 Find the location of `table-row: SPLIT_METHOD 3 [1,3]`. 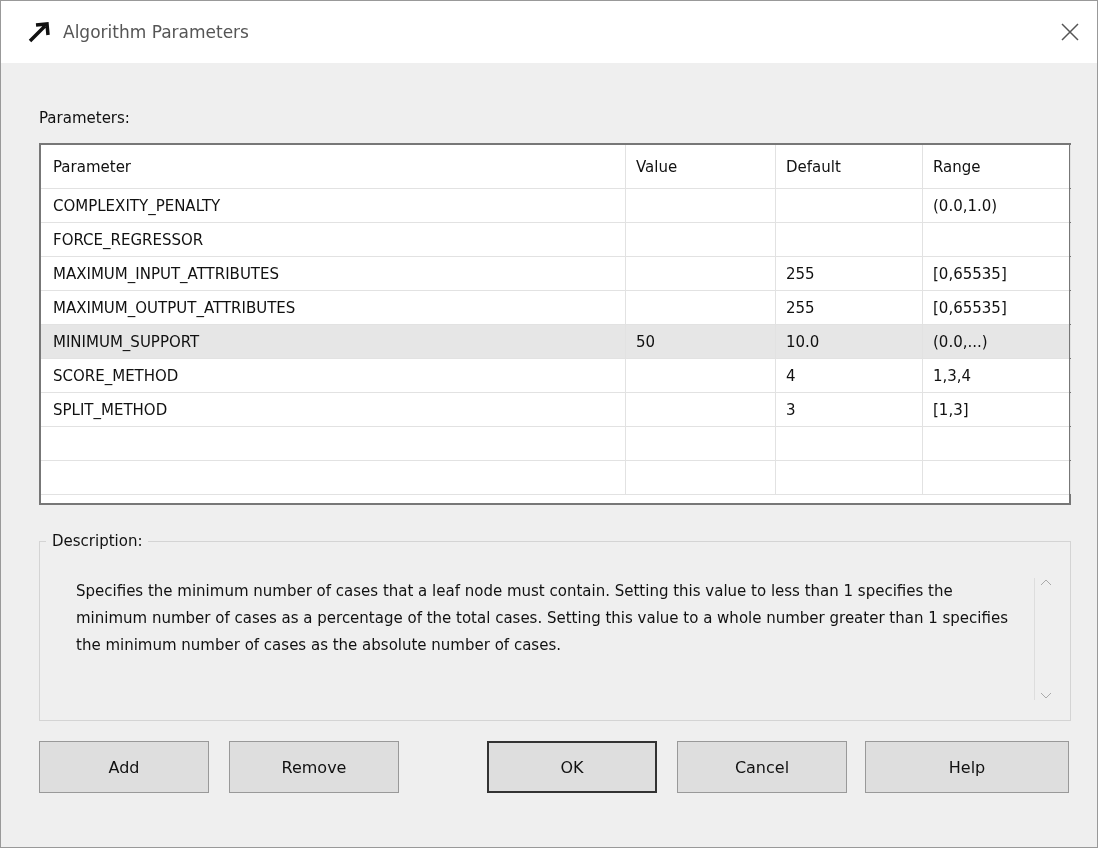

table-row: SPLIT_METHOD 3 [1,3] is located at coordinates (555, 410).